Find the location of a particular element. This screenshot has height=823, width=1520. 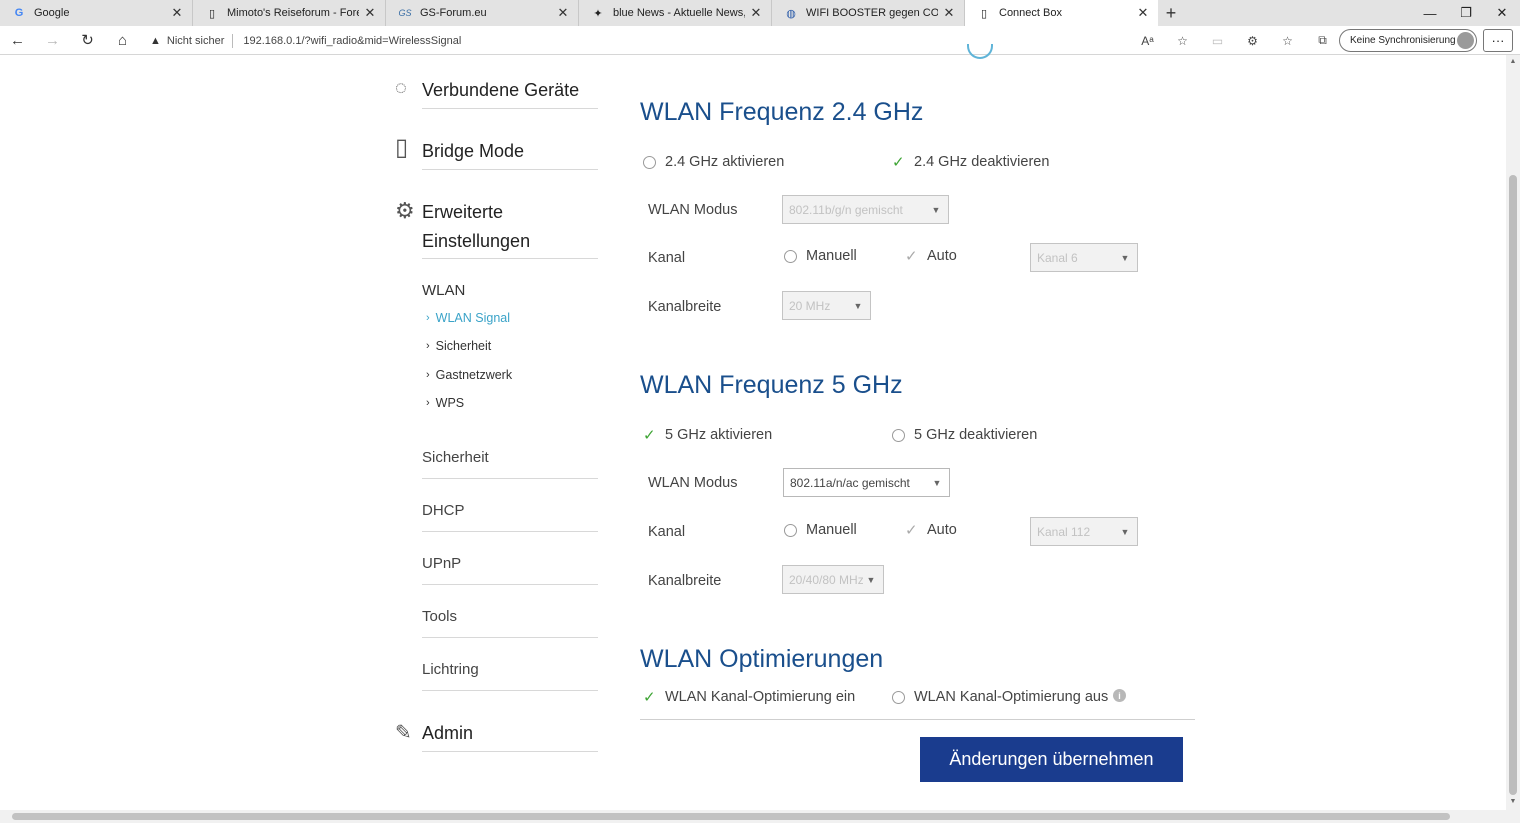

radio-5ghz-disable: 5 GHz deaktivieren is located at coordinates (964, 435).